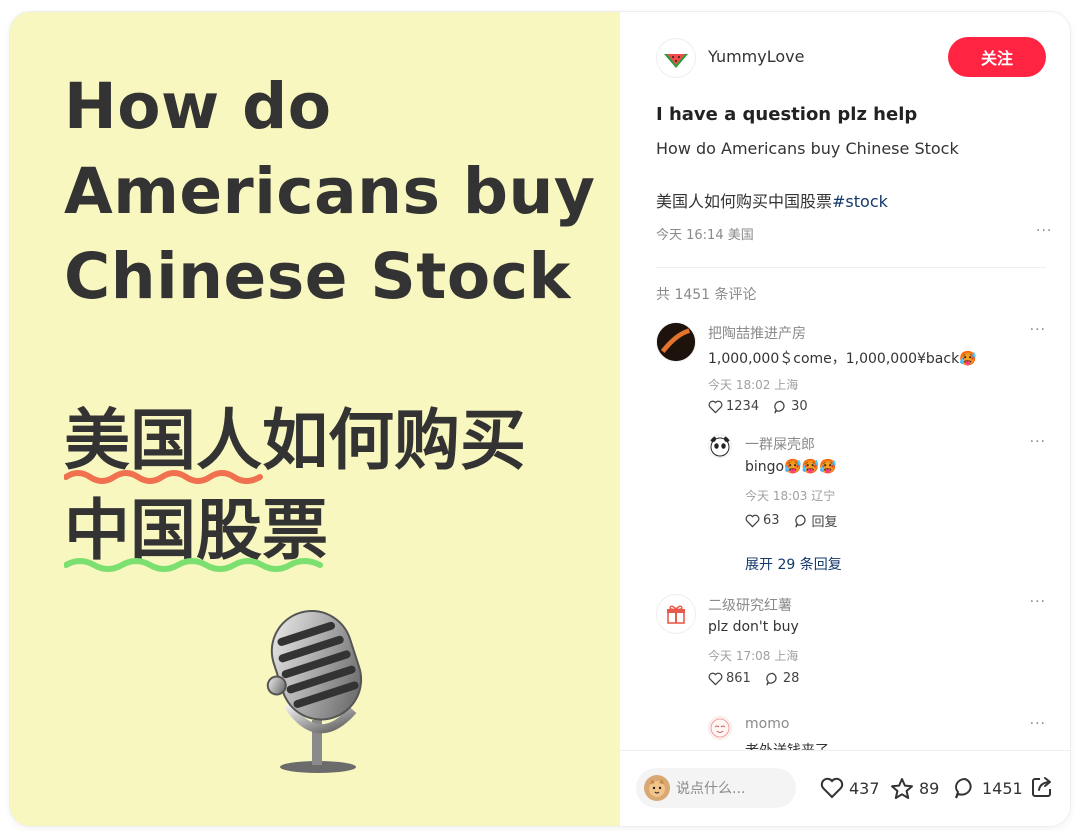 The image size is (1080, 831). Describe the element at coordinates (824, 522) in the screenshot. I see `reply-label: 回复` at that location.